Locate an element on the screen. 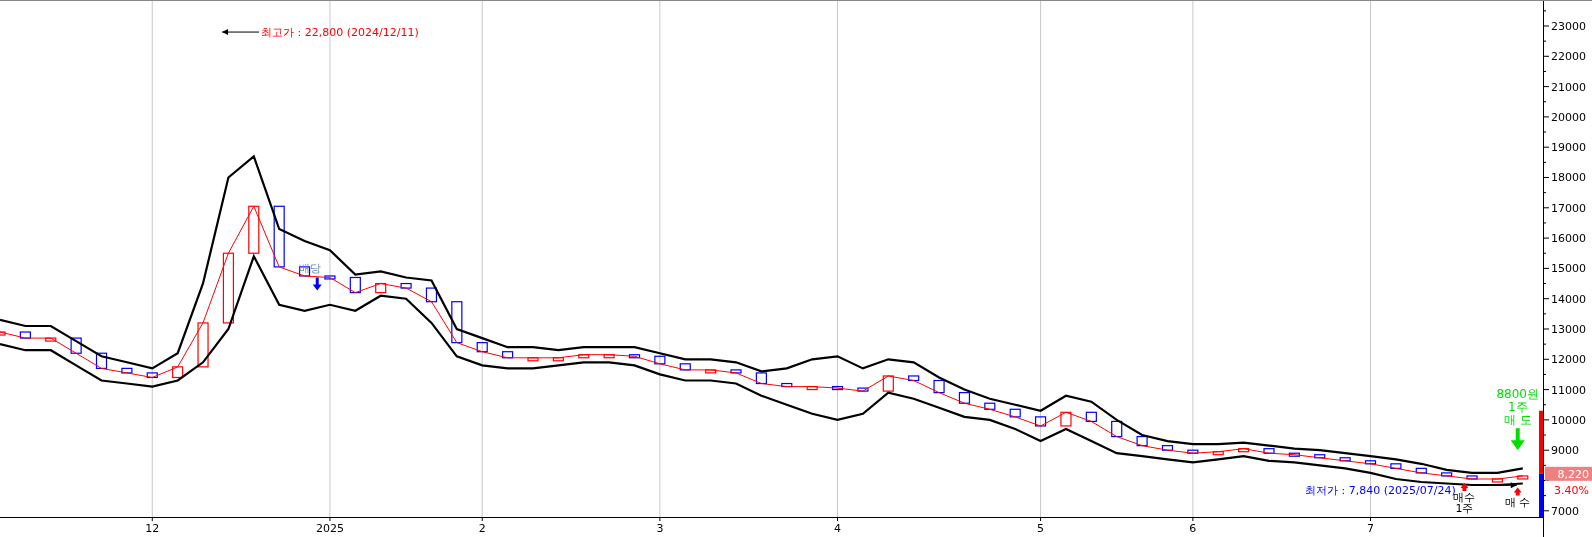  price-axis-label: 21000 is located at coordinates (1568, 87).